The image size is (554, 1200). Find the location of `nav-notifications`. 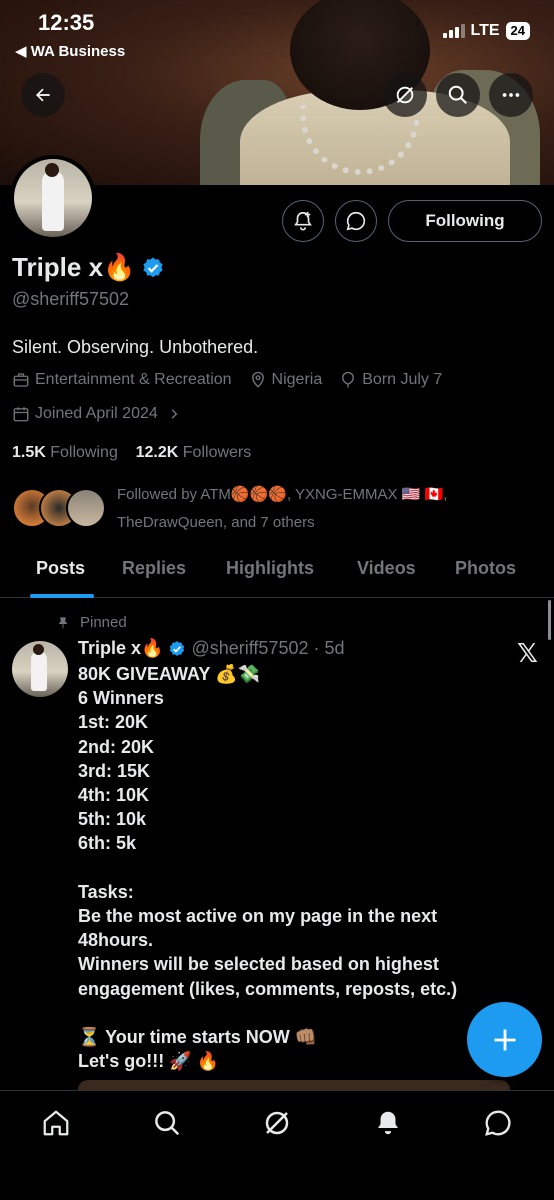

nav-notifications is located at coordinates (388, 1123).